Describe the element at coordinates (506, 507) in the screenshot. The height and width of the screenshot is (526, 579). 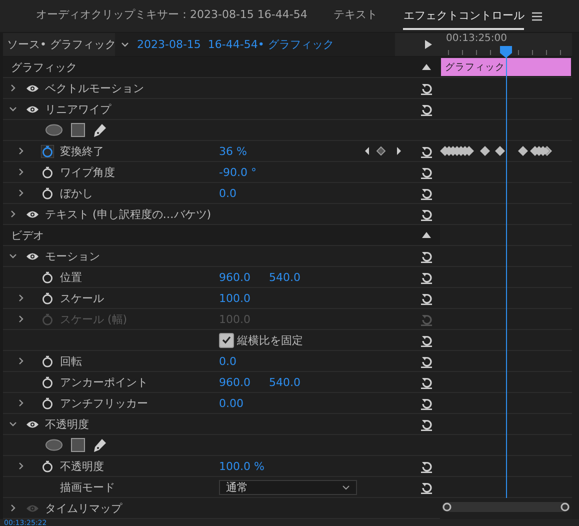
I see `zoom-scrollbar` at that location.